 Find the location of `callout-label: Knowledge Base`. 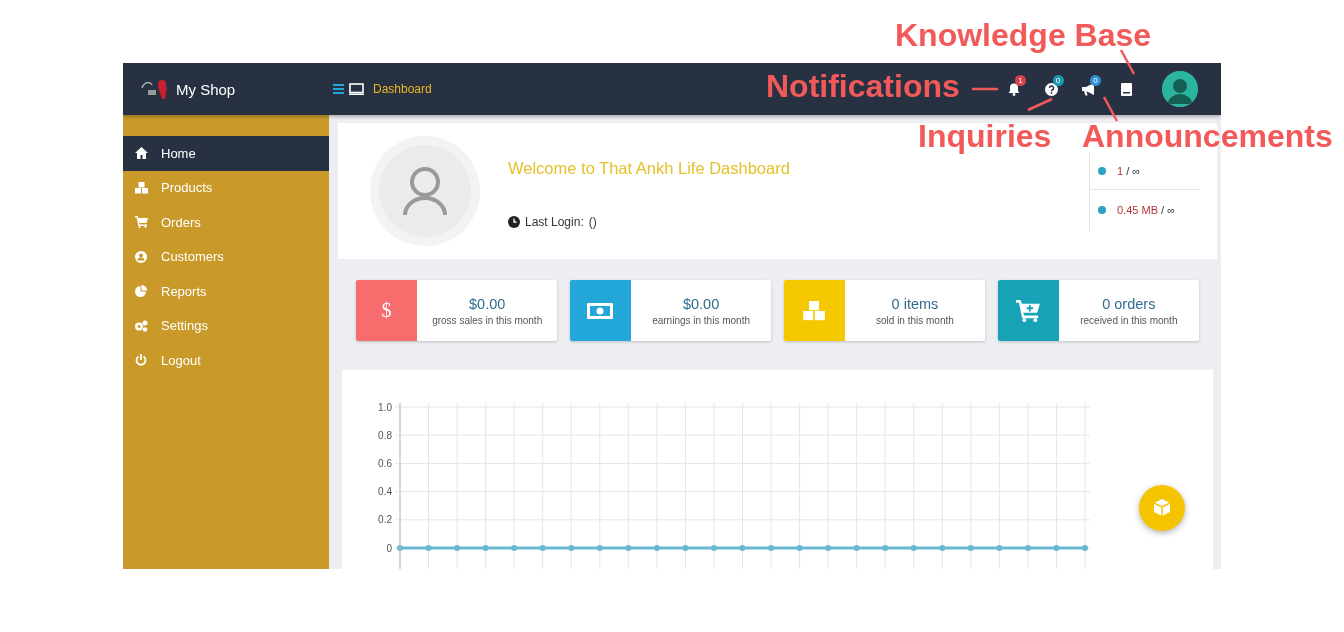

callout-label: Knowledge Base is located at coordinates (1023, 35).